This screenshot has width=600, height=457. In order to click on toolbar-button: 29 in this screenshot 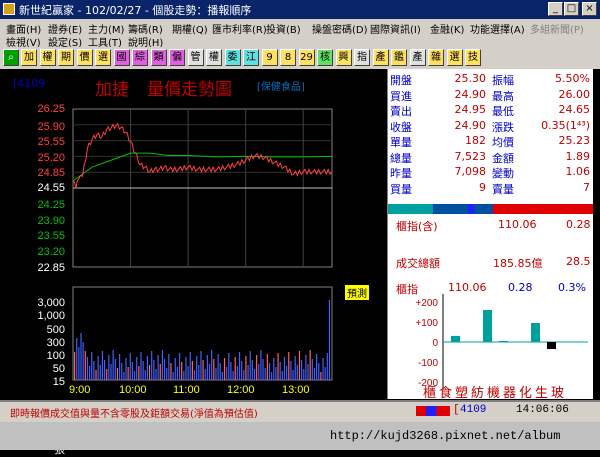, I will do `click(306, 57)`.